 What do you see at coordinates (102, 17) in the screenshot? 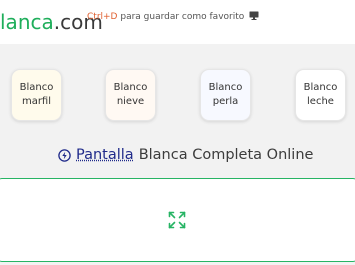
I see `shortcut-keys: Ctrl+D` at bounding box center [102, 17].